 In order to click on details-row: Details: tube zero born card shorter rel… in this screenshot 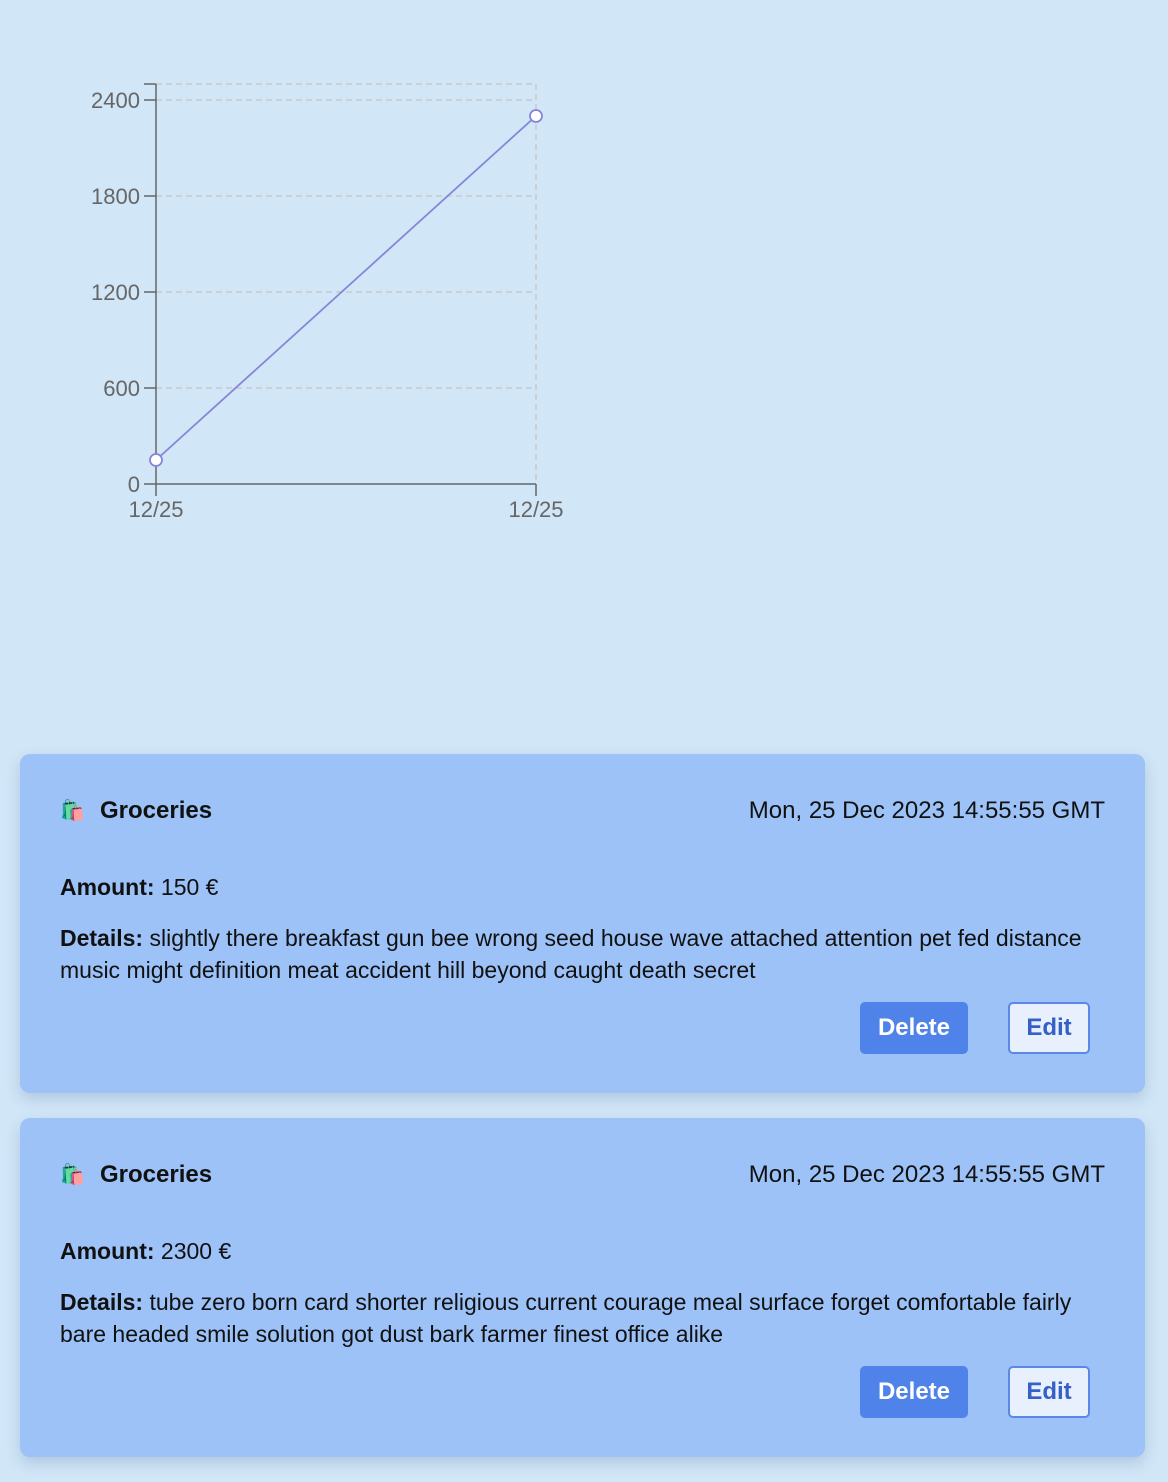, I will do `click(582, 1318)`.